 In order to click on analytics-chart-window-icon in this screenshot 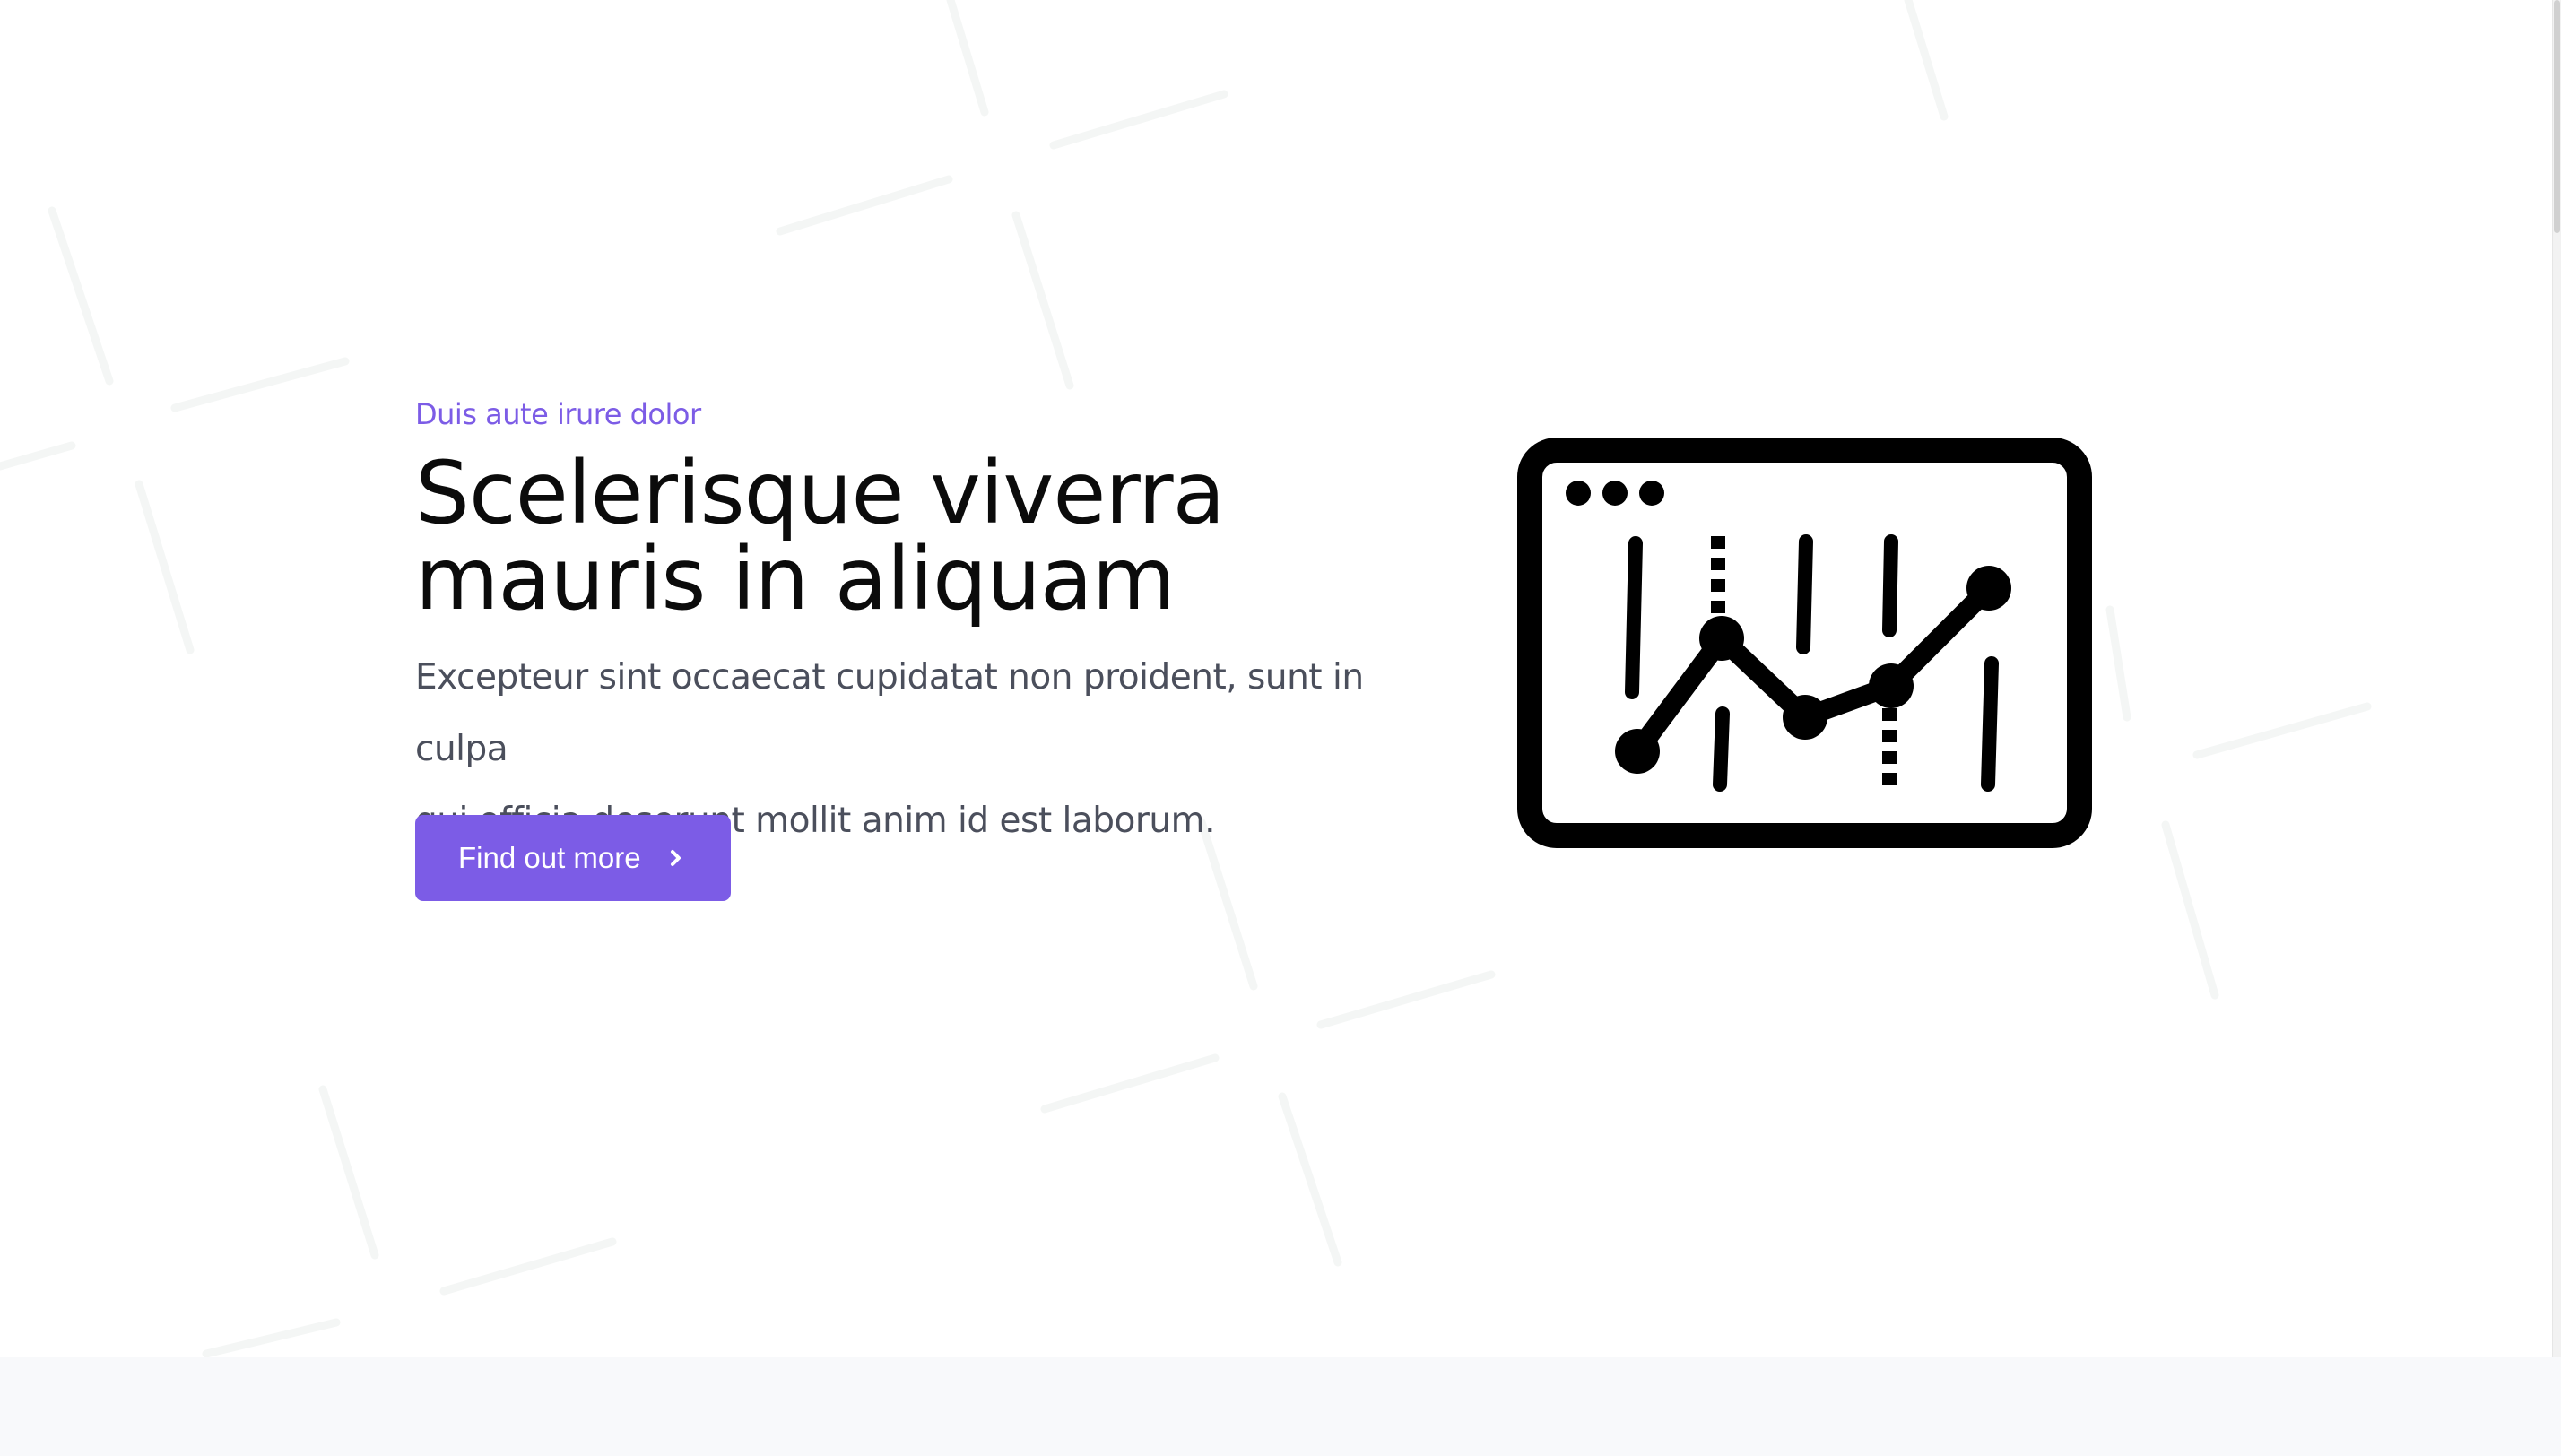, I will do `click(1804, 643)`.